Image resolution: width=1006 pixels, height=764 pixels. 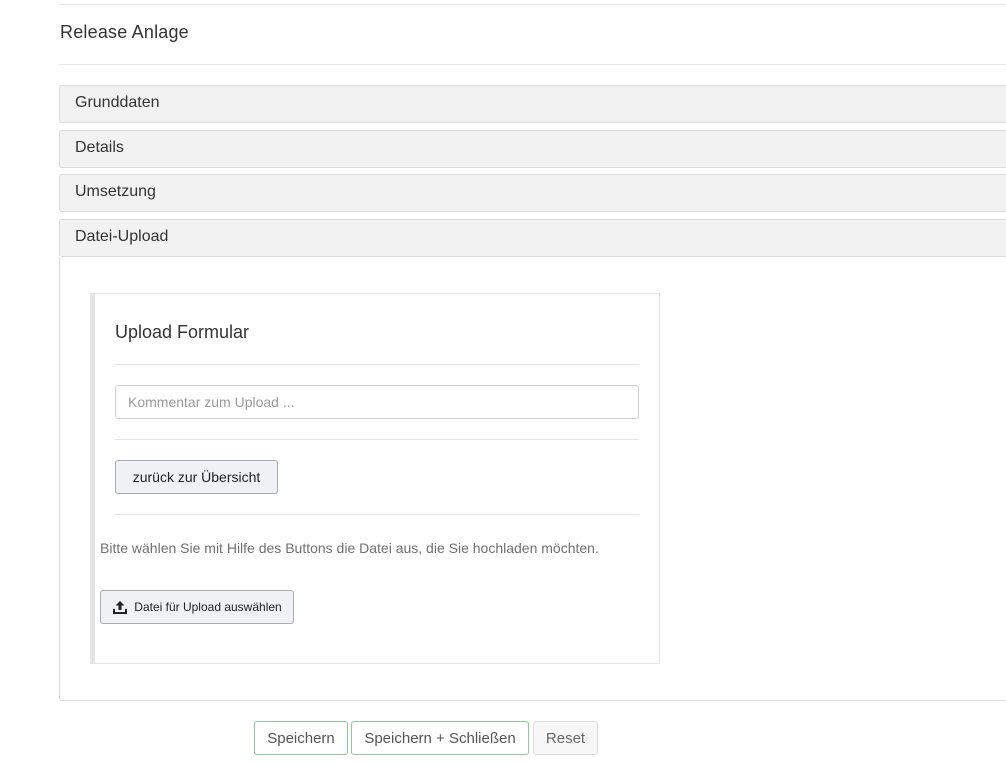 I want to click on accordion-header-label: Datei-Upload, so click(x=122, y=236).